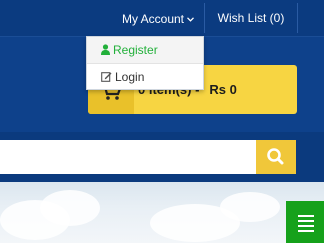 This screenshot has height=243, width=324. I want to click on register-menu-item: Register, so click(145, 50).